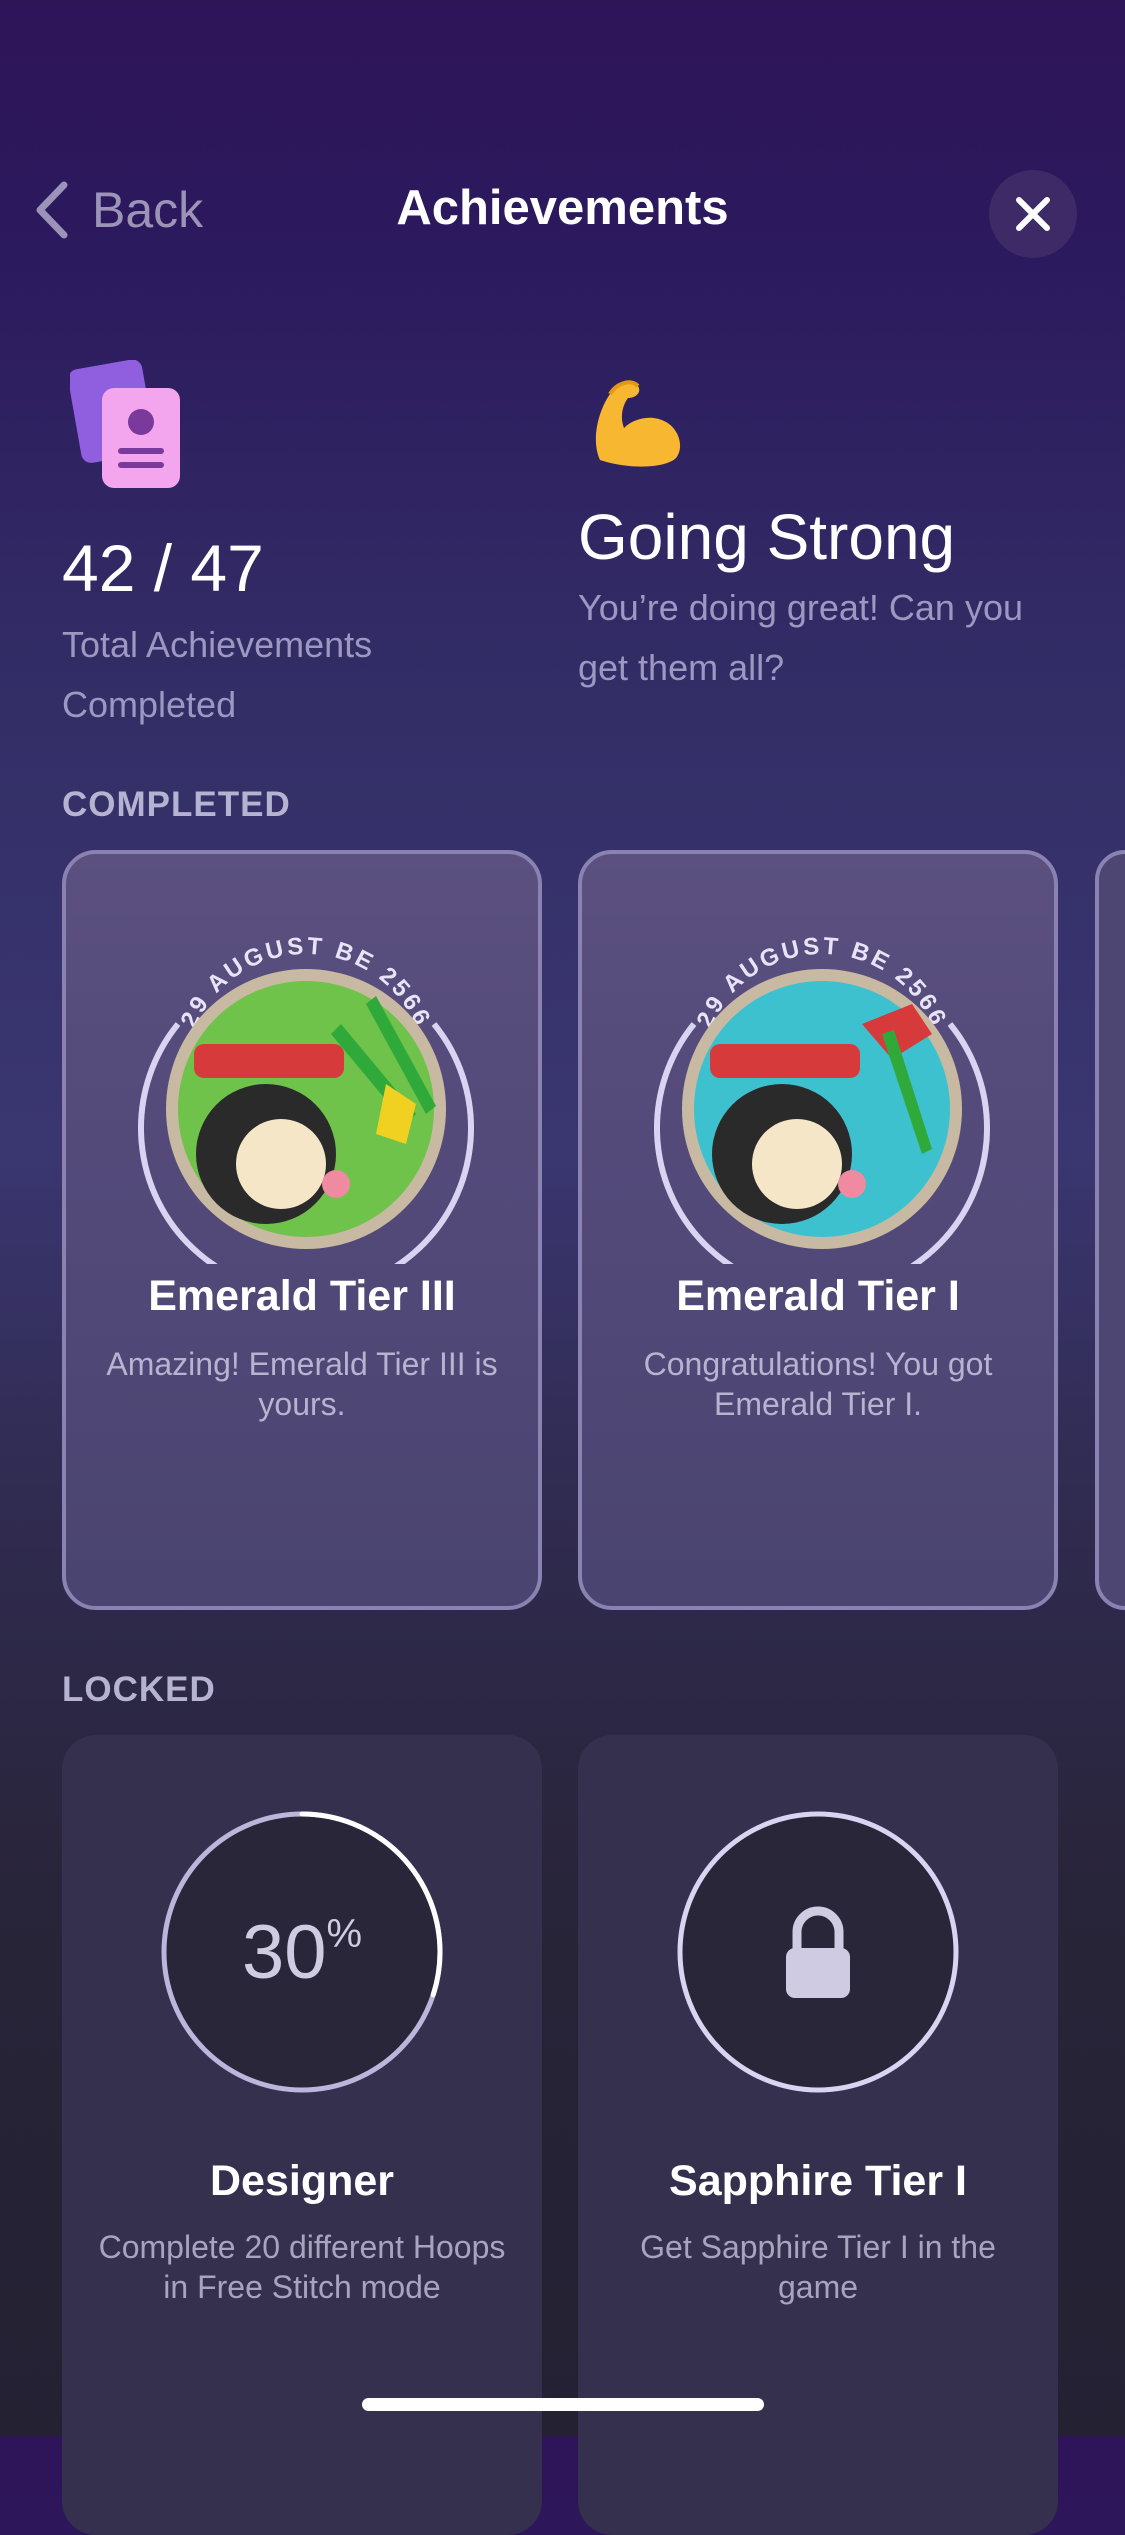 Image resolution: width=1125 pixels, height=2535 pixels. Describe the element at coordinates (344, 1933) in the screenshot. I see `progress-unit: %` at that location.